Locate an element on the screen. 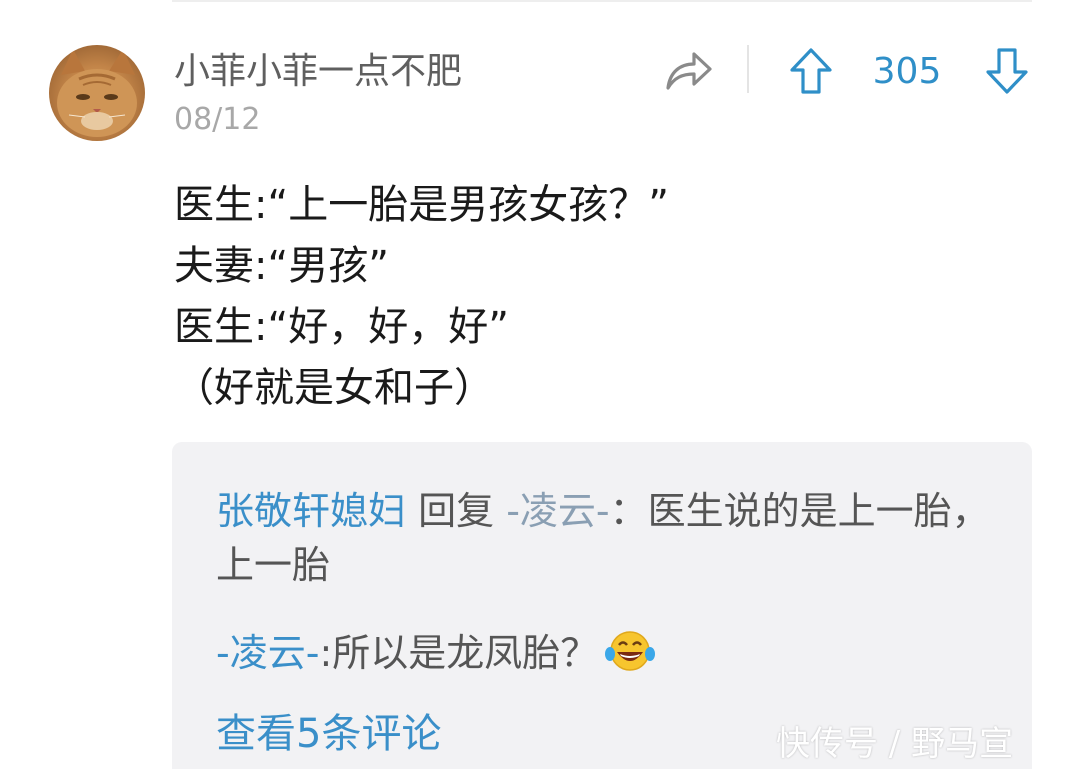  cat-avatar-image is located at coordinates (97, 93).